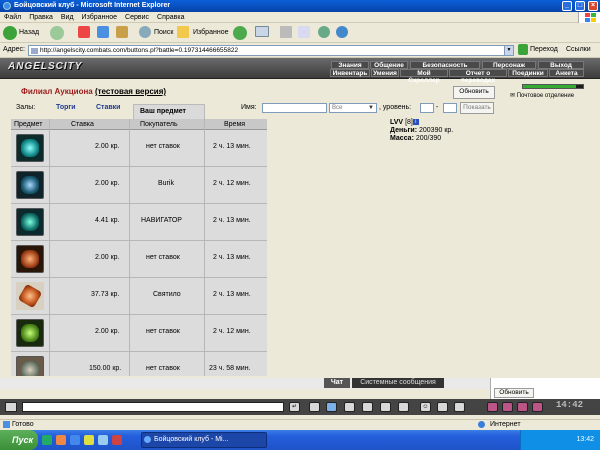 The width and height of the screenshot is (600, 450). What do you see at coordinates (240, 33) in the screenshot?
I see `history-icon` at bounding box center [240, 33].